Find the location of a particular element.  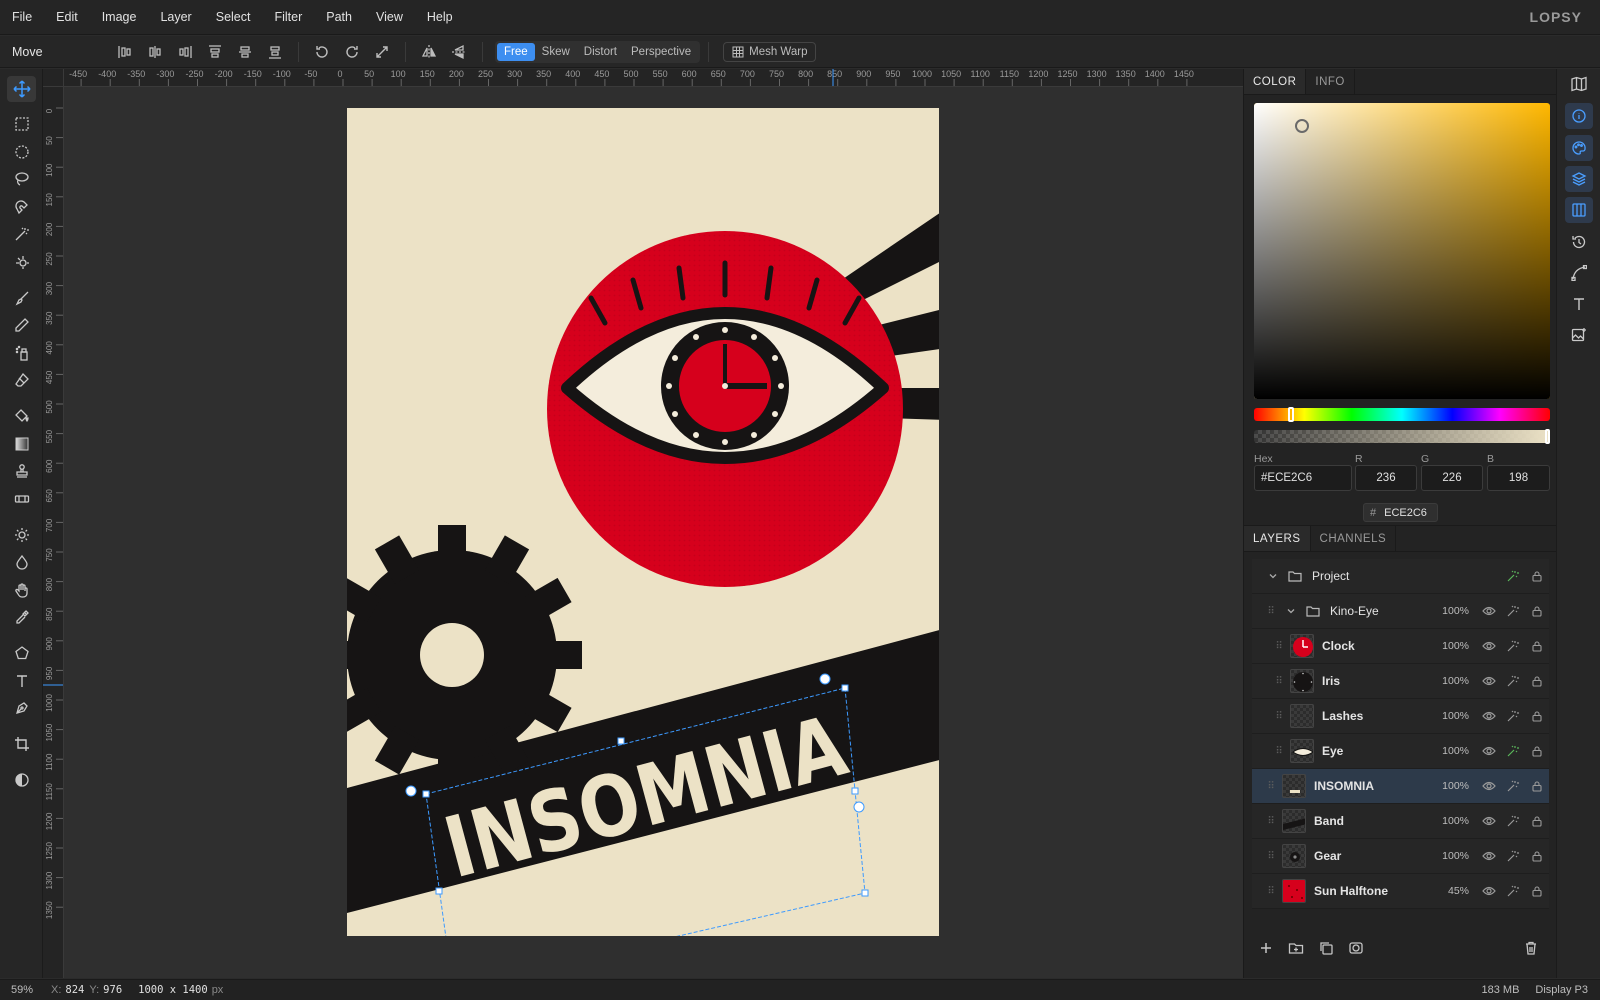

delete-layer-icon is located at coordinates (1531, 949).